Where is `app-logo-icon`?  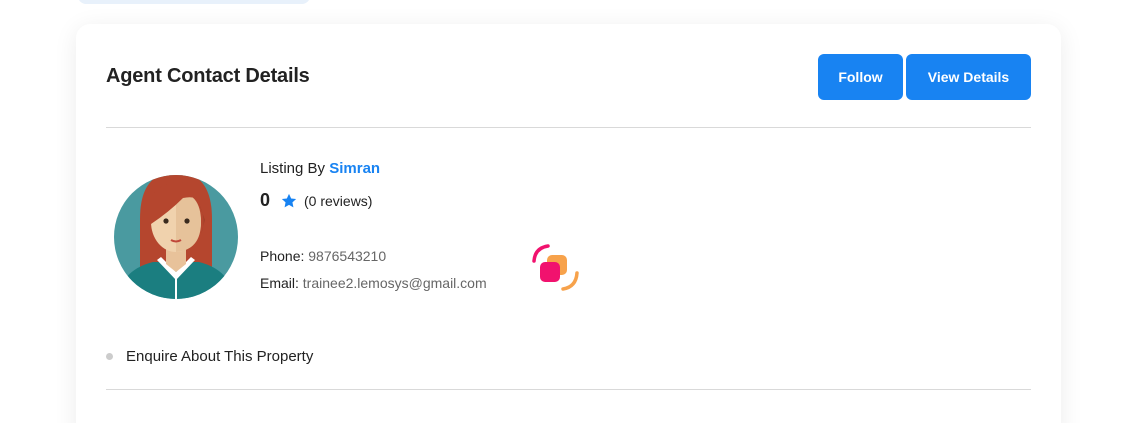 app-logo-icon is located at coordinates (556, 268).